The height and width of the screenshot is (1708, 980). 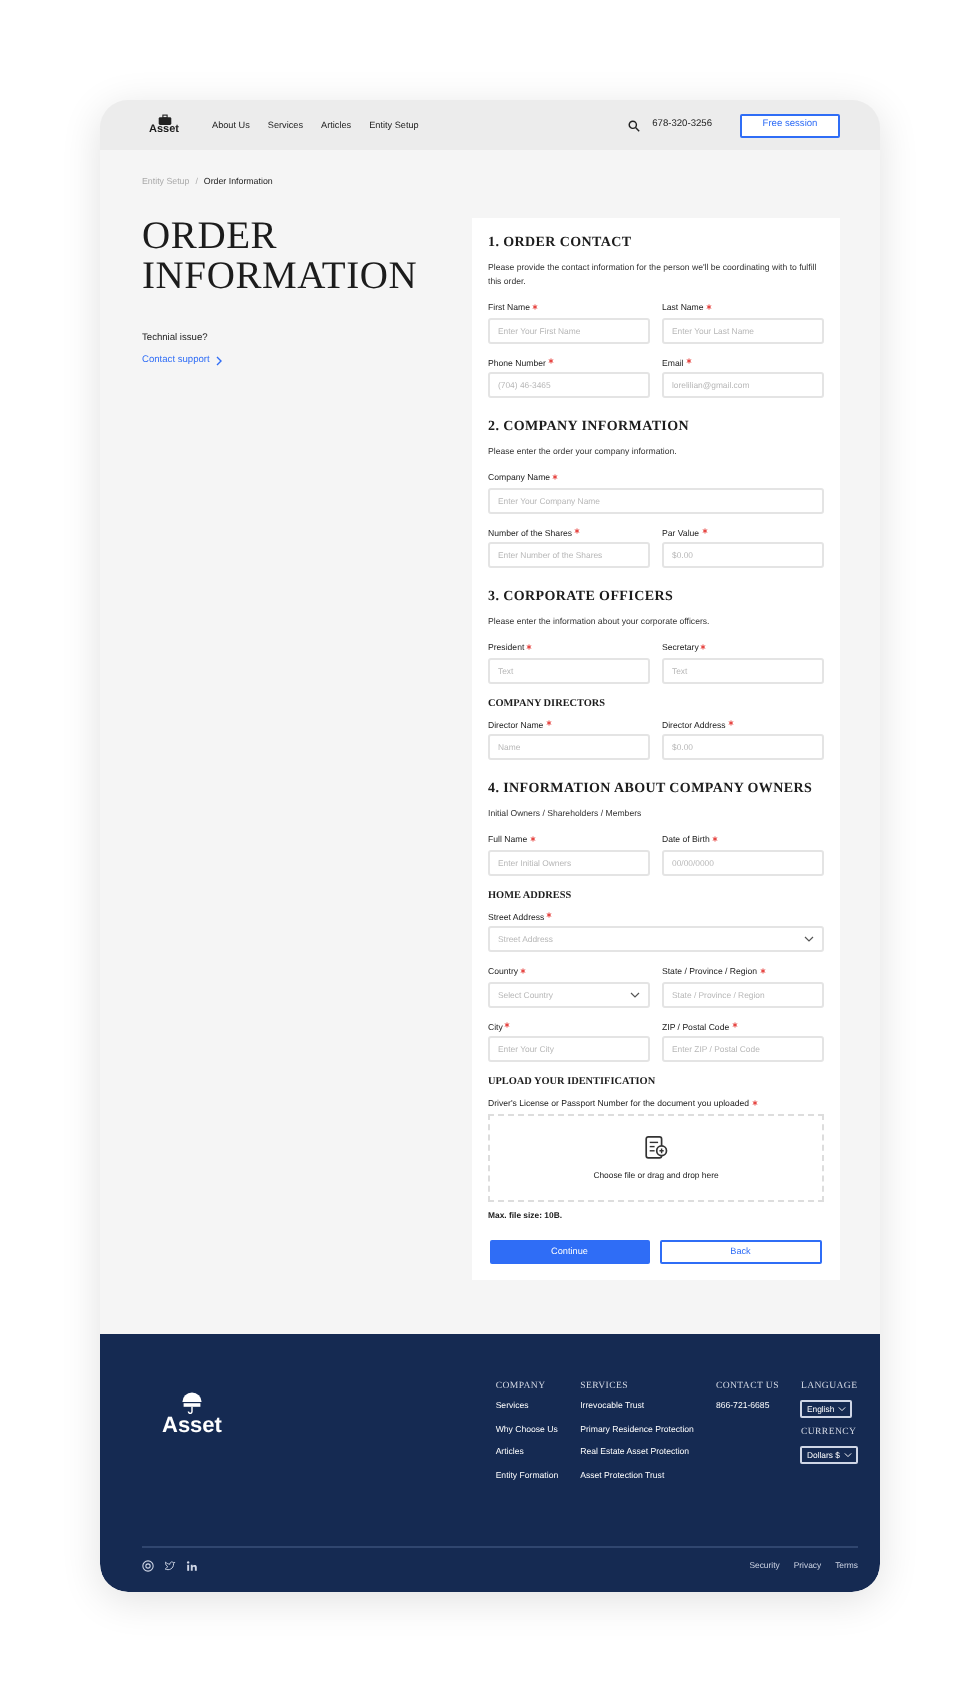 I want to click on page-title: ORDER INFORMATION, so click(x=281, y=258).